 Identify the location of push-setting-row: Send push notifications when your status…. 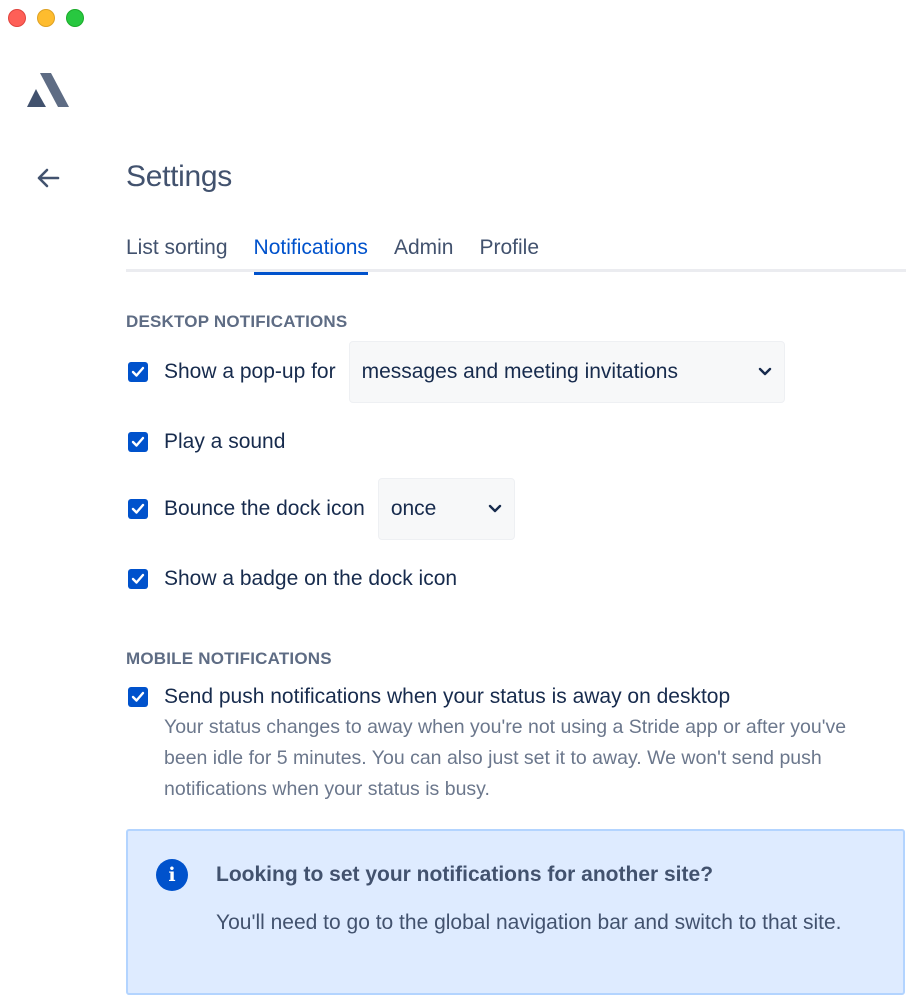
(429, 697).